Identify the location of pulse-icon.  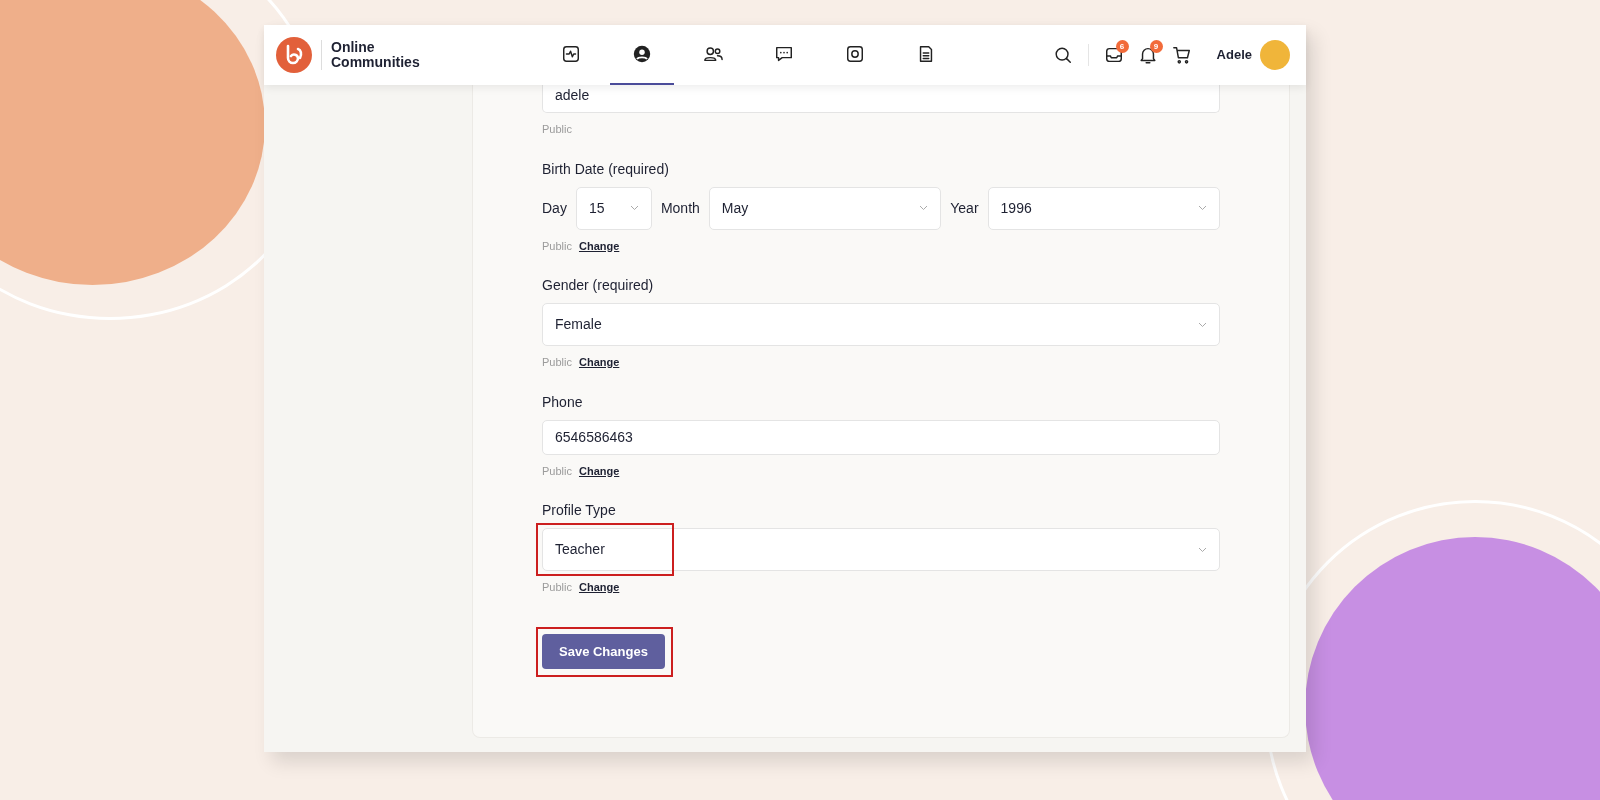
(571, 54).